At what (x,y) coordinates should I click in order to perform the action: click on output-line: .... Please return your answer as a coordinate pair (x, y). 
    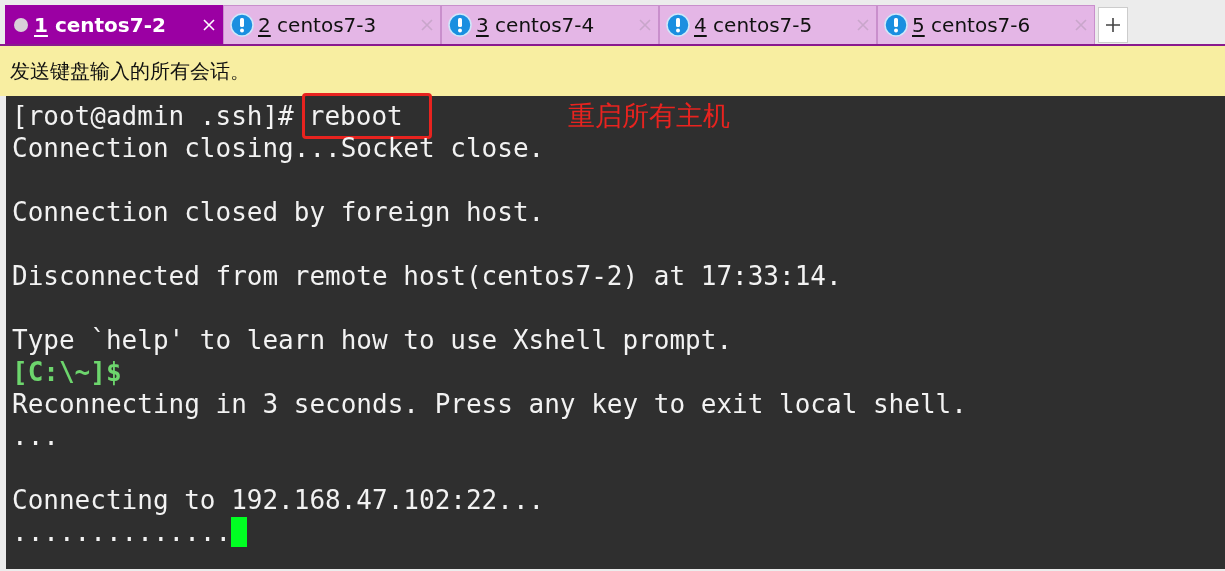
    Looking at the image, I should click on (35, 436).